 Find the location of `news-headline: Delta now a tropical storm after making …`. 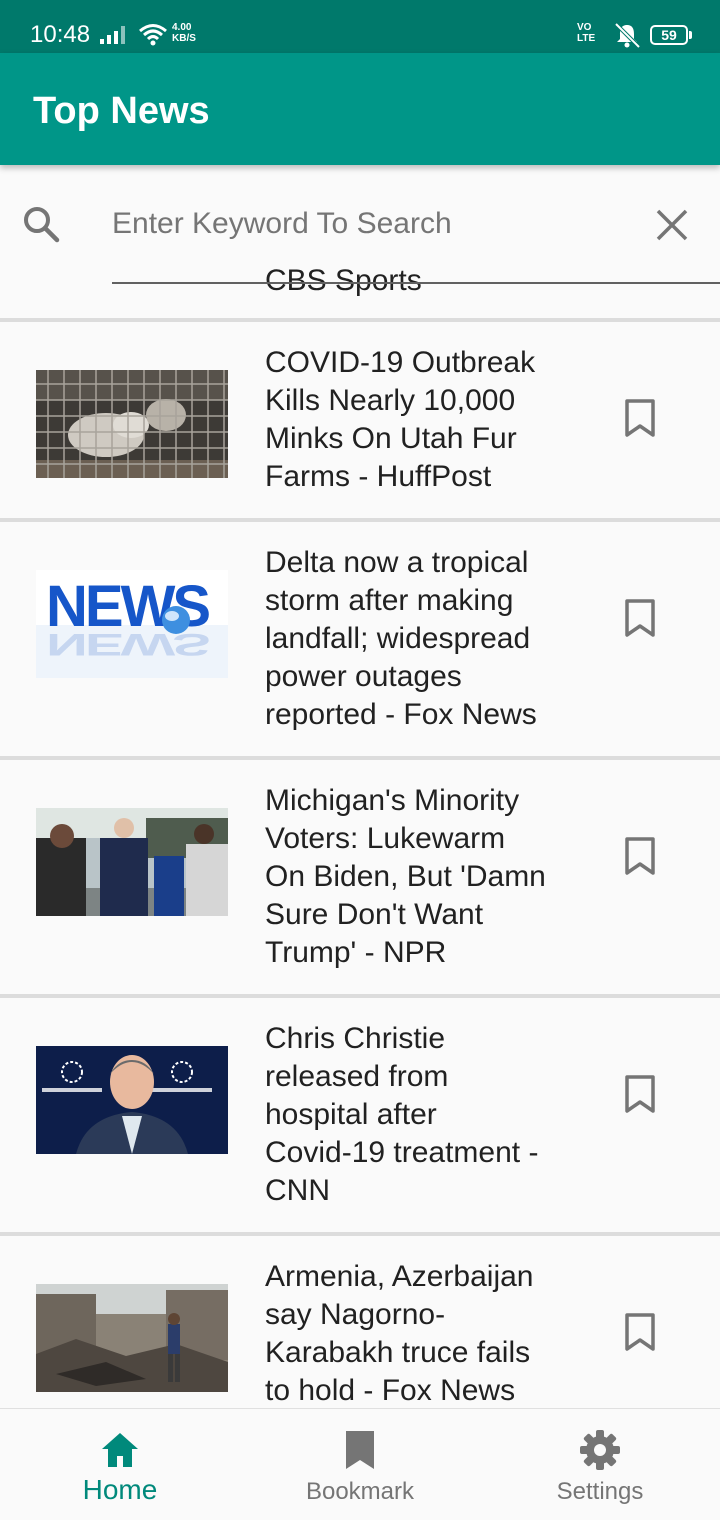

news-headline: Delta now a tropical storm after making … is located at coordinates (425, 639).